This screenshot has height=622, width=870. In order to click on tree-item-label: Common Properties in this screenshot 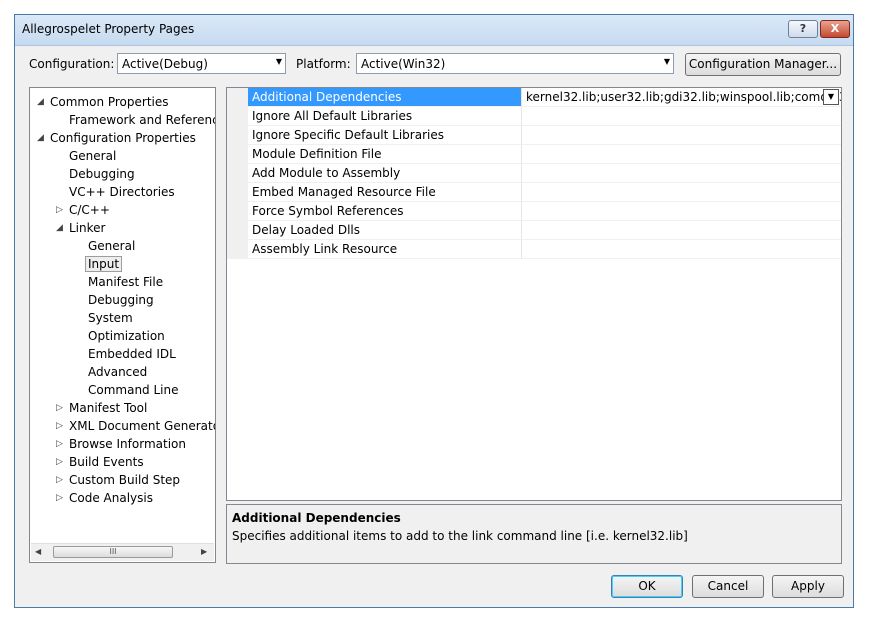, I will do `click(109, 102)`.